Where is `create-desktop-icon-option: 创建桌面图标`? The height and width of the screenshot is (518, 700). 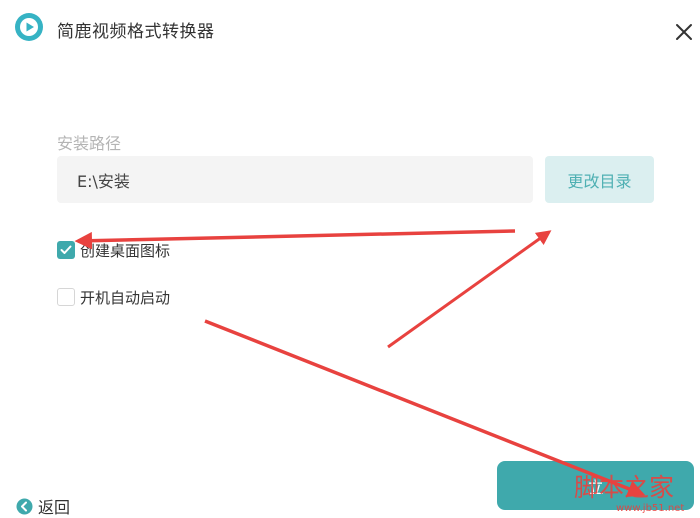
create-desktop-icon-option: 创建桌面图标 is located at coordinates (113, 250).